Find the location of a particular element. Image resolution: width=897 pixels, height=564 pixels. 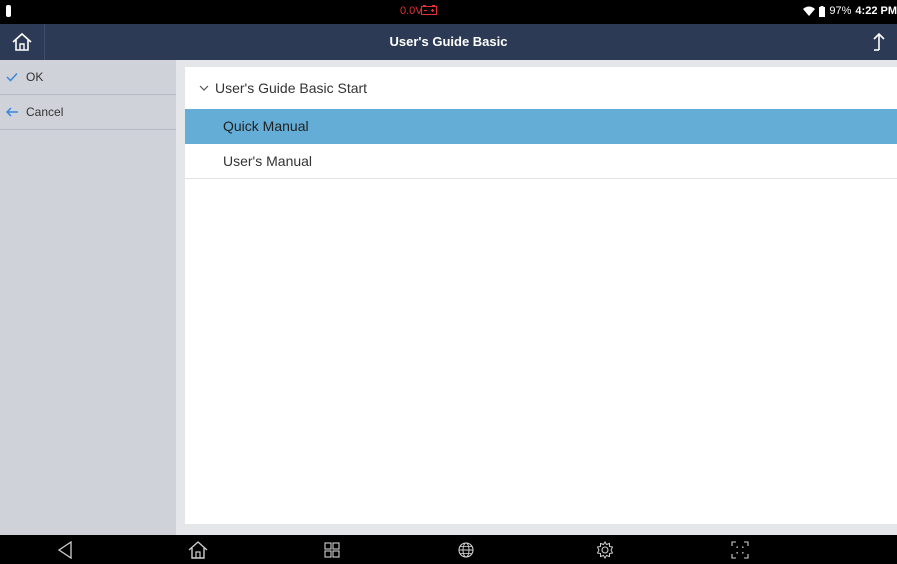

tree-item-label: User's Manual is located at coordinates (268, 161).